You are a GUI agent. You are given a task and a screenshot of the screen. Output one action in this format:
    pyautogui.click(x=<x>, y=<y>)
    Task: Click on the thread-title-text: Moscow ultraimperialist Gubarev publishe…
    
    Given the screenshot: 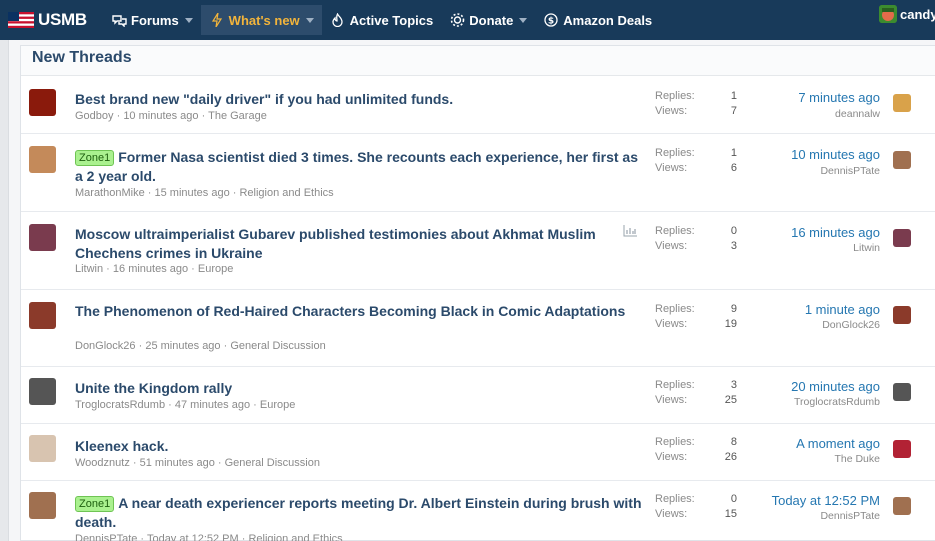 What is the action you would take?
    pyautogui.click(x=335, y=243)
    